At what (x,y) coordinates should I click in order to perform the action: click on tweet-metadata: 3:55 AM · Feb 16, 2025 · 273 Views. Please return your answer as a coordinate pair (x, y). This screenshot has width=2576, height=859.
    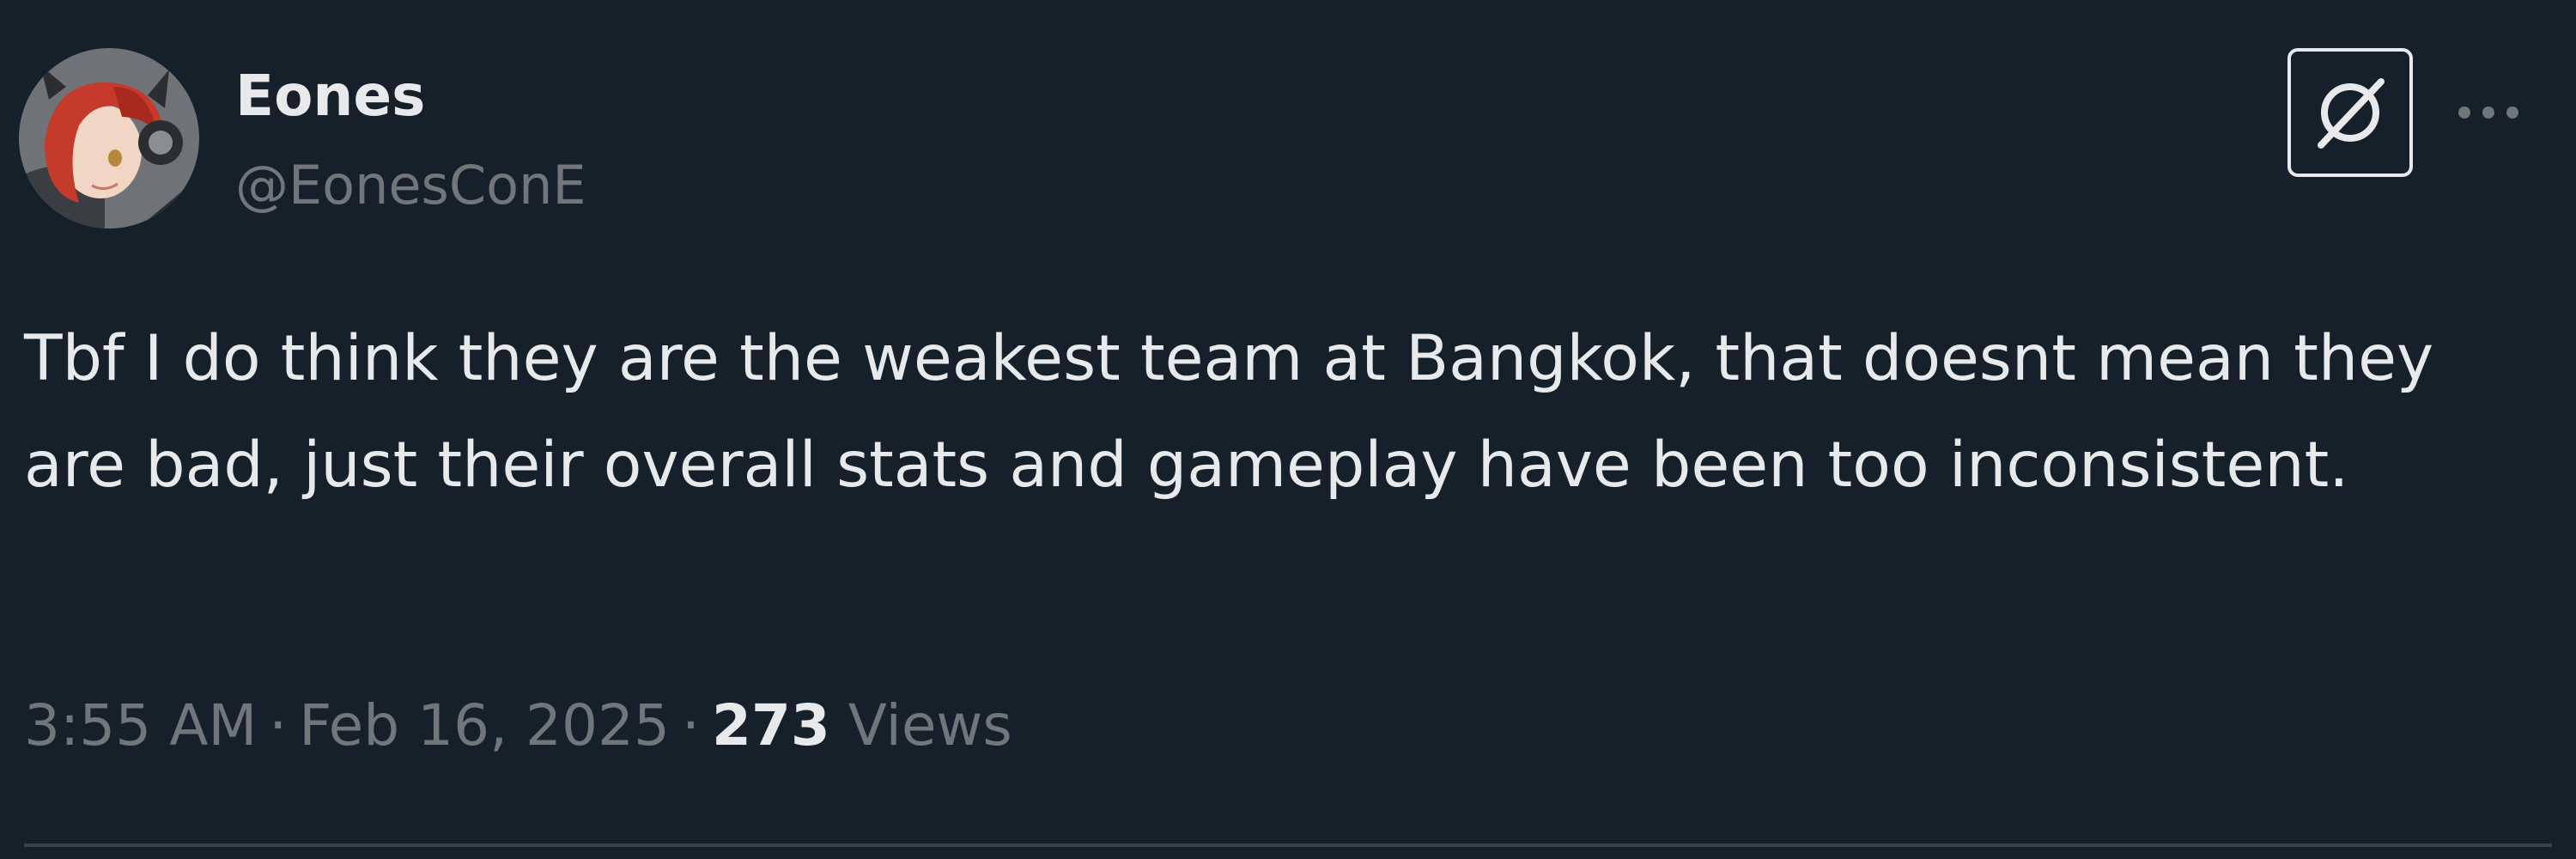
    Looking at the image, I should click on (518, 726).